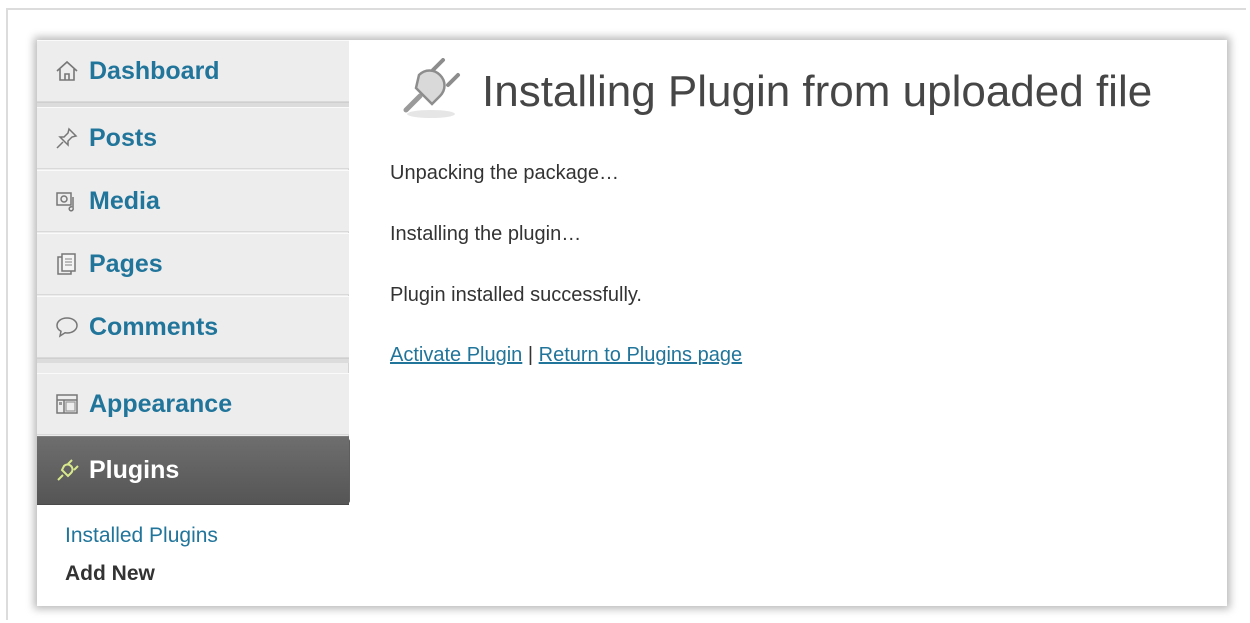  What do you see at coordinates (193, 201) in the screenshot?
I see `sidebar-item-media: Media` at bounding box center [193, 201].